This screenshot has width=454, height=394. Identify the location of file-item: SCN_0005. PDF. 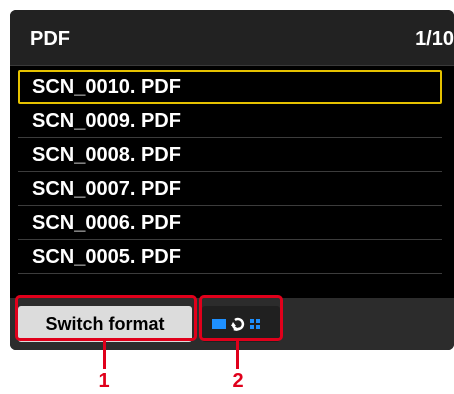
(230, 257).